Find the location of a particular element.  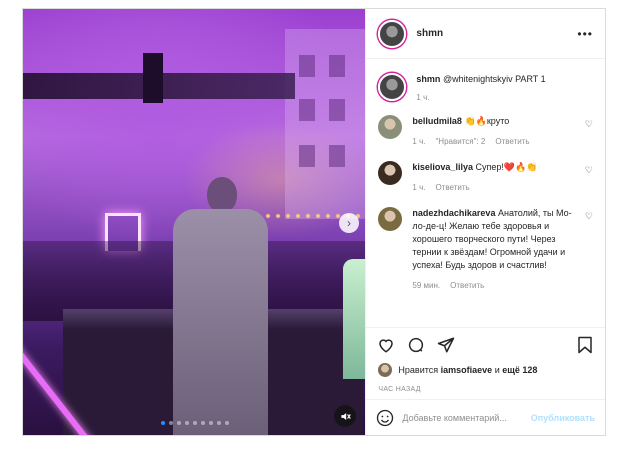

dj-head is located at coordinates (222, 195).